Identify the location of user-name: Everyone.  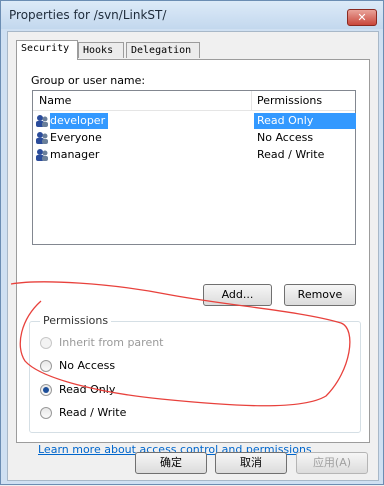
(76, 137).